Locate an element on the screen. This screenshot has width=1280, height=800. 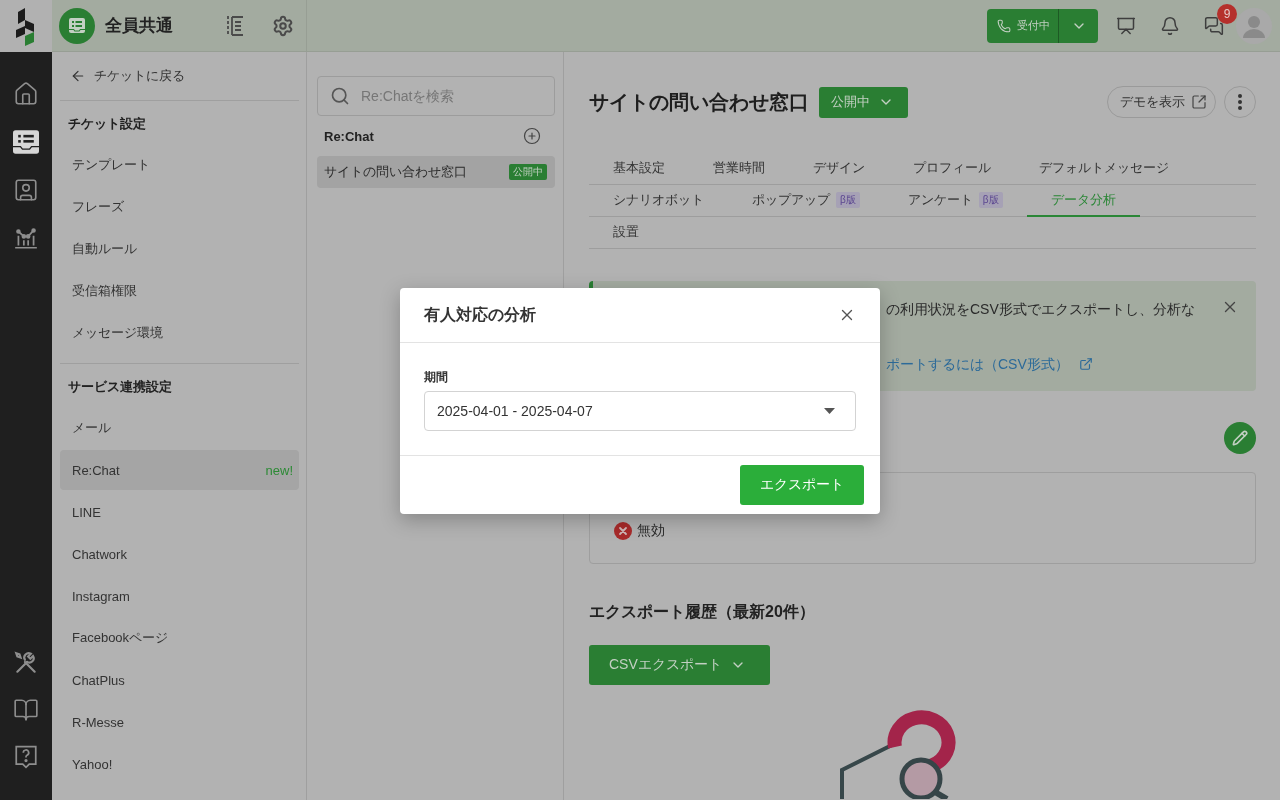
sidebar-item: R-Messe is located at coordinates (179, 722).